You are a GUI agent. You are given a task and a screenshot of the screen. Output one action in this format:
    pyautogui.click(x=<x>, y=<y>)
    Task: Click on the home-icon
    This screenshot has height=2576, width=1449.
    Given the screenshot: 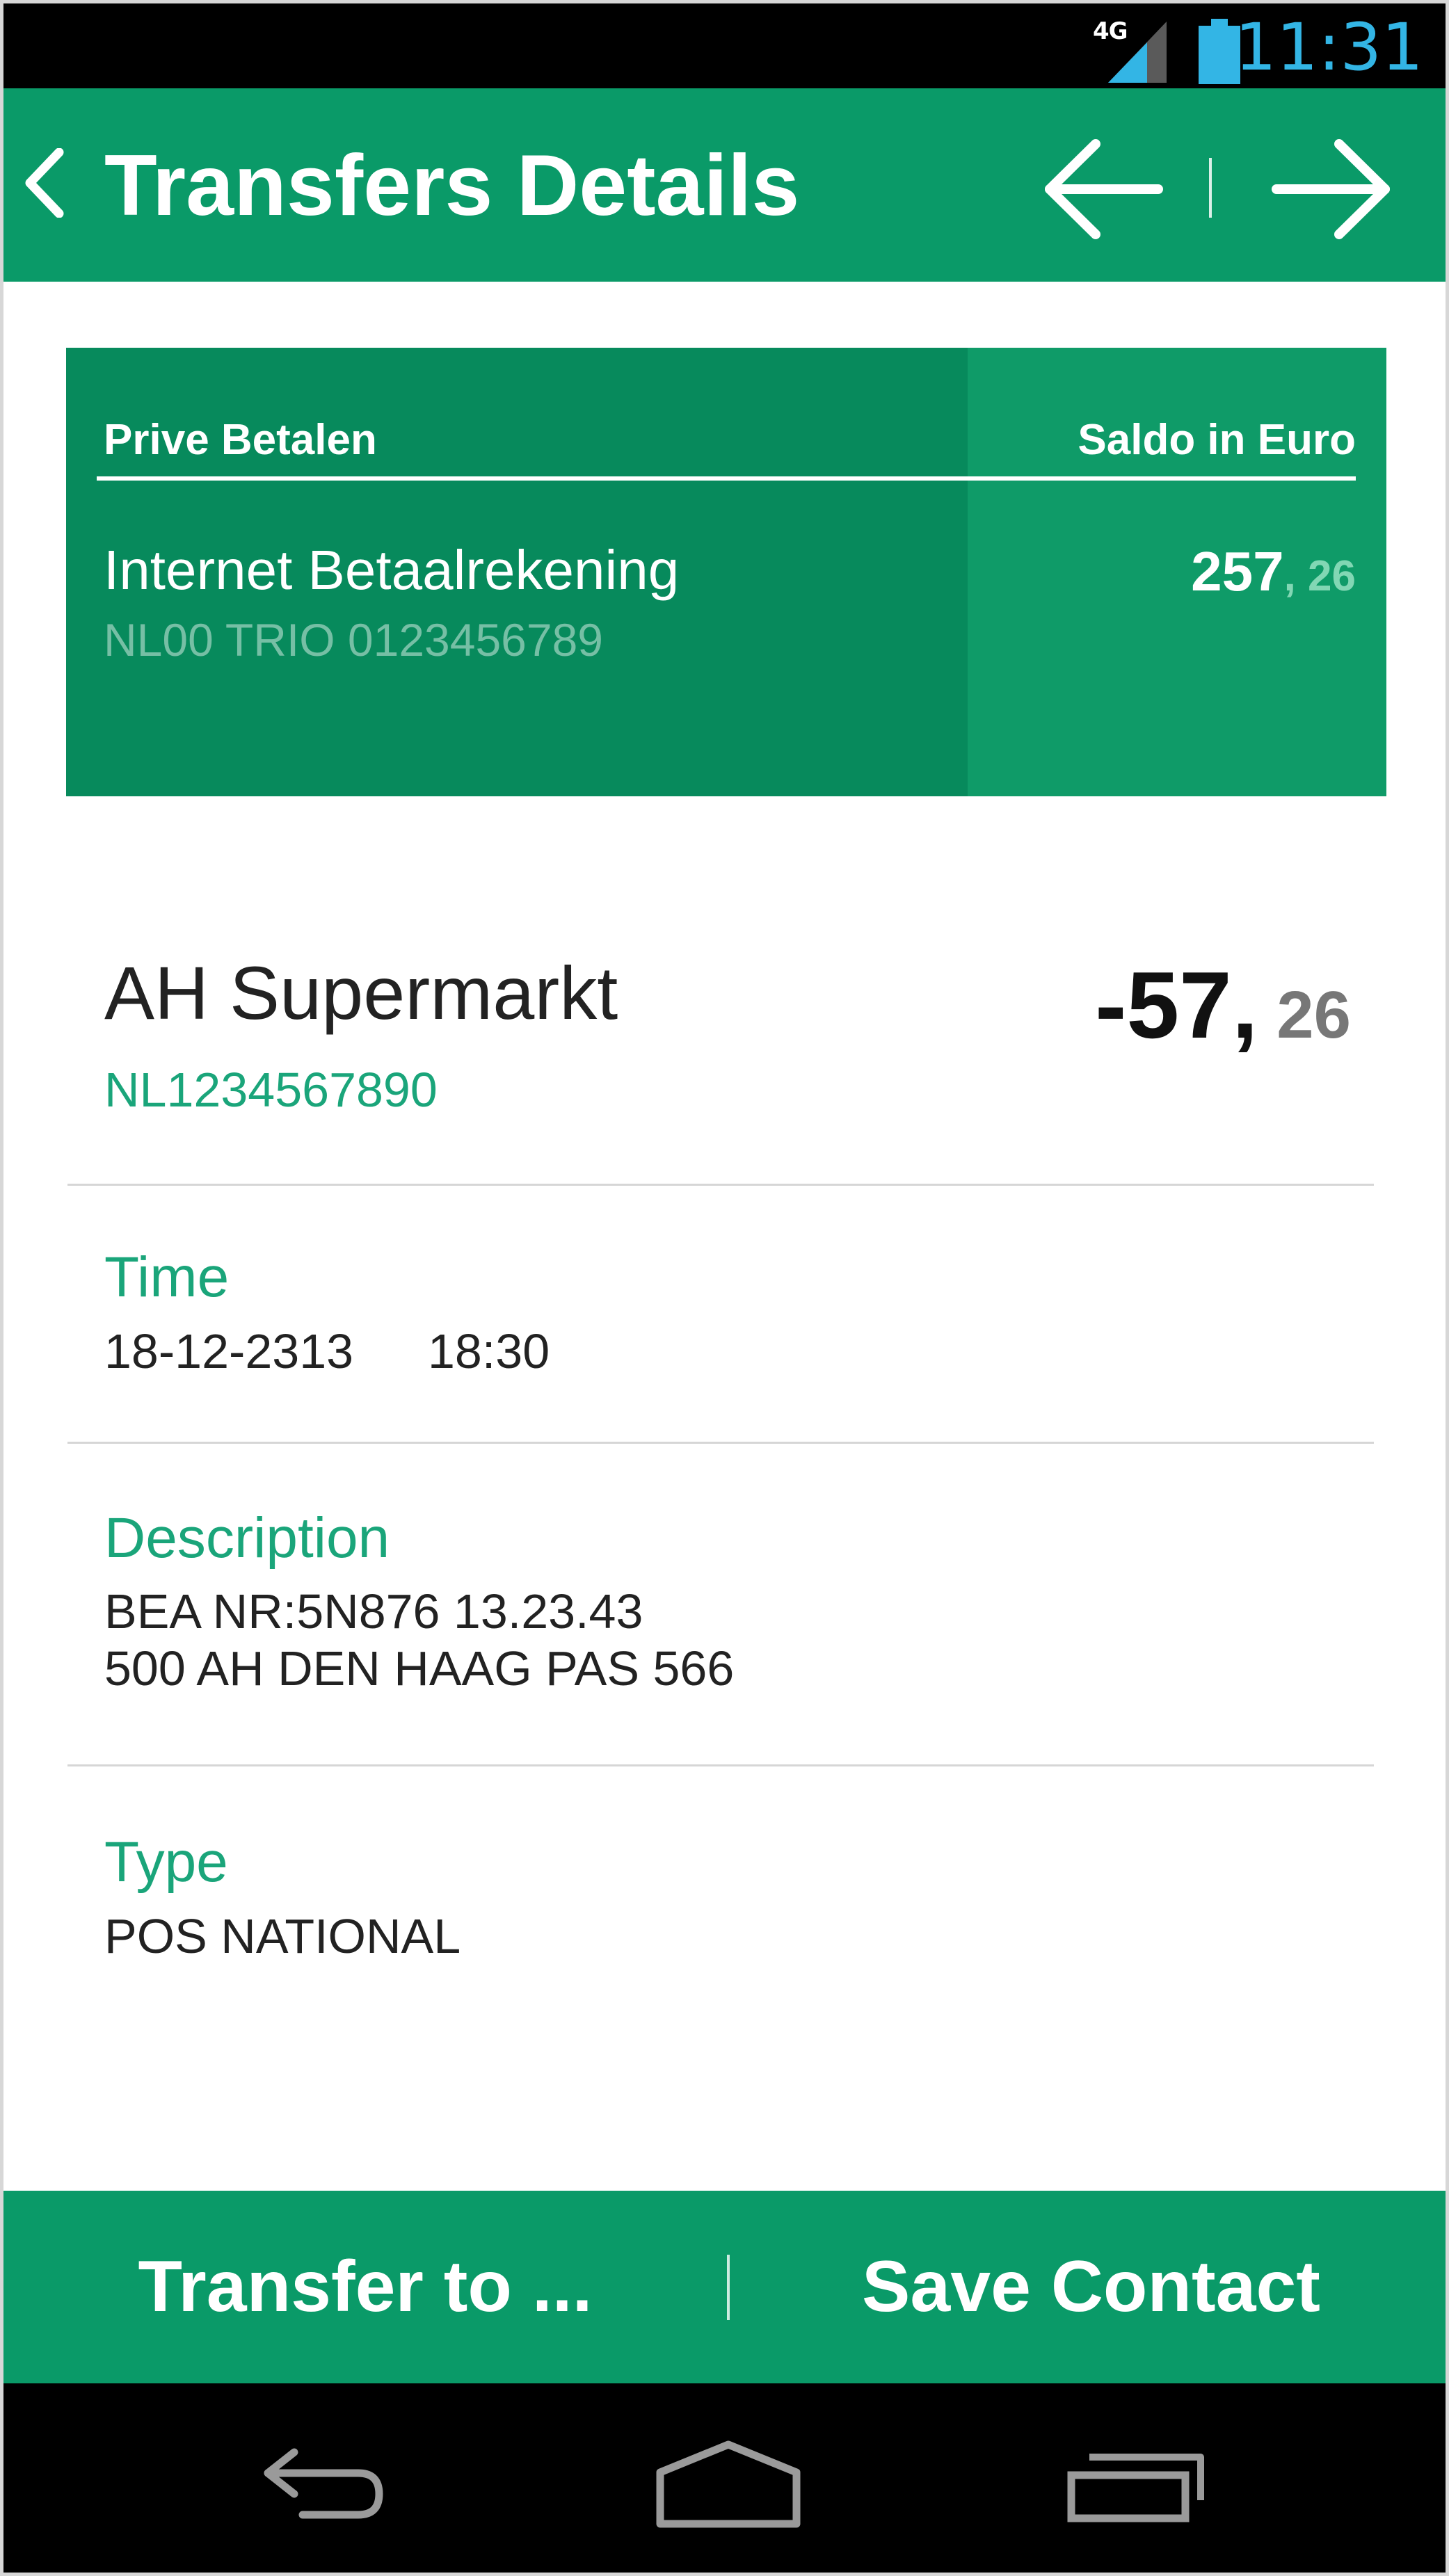 What is the action you would take?
    pyautogui.click(x=728, y=2484)
    